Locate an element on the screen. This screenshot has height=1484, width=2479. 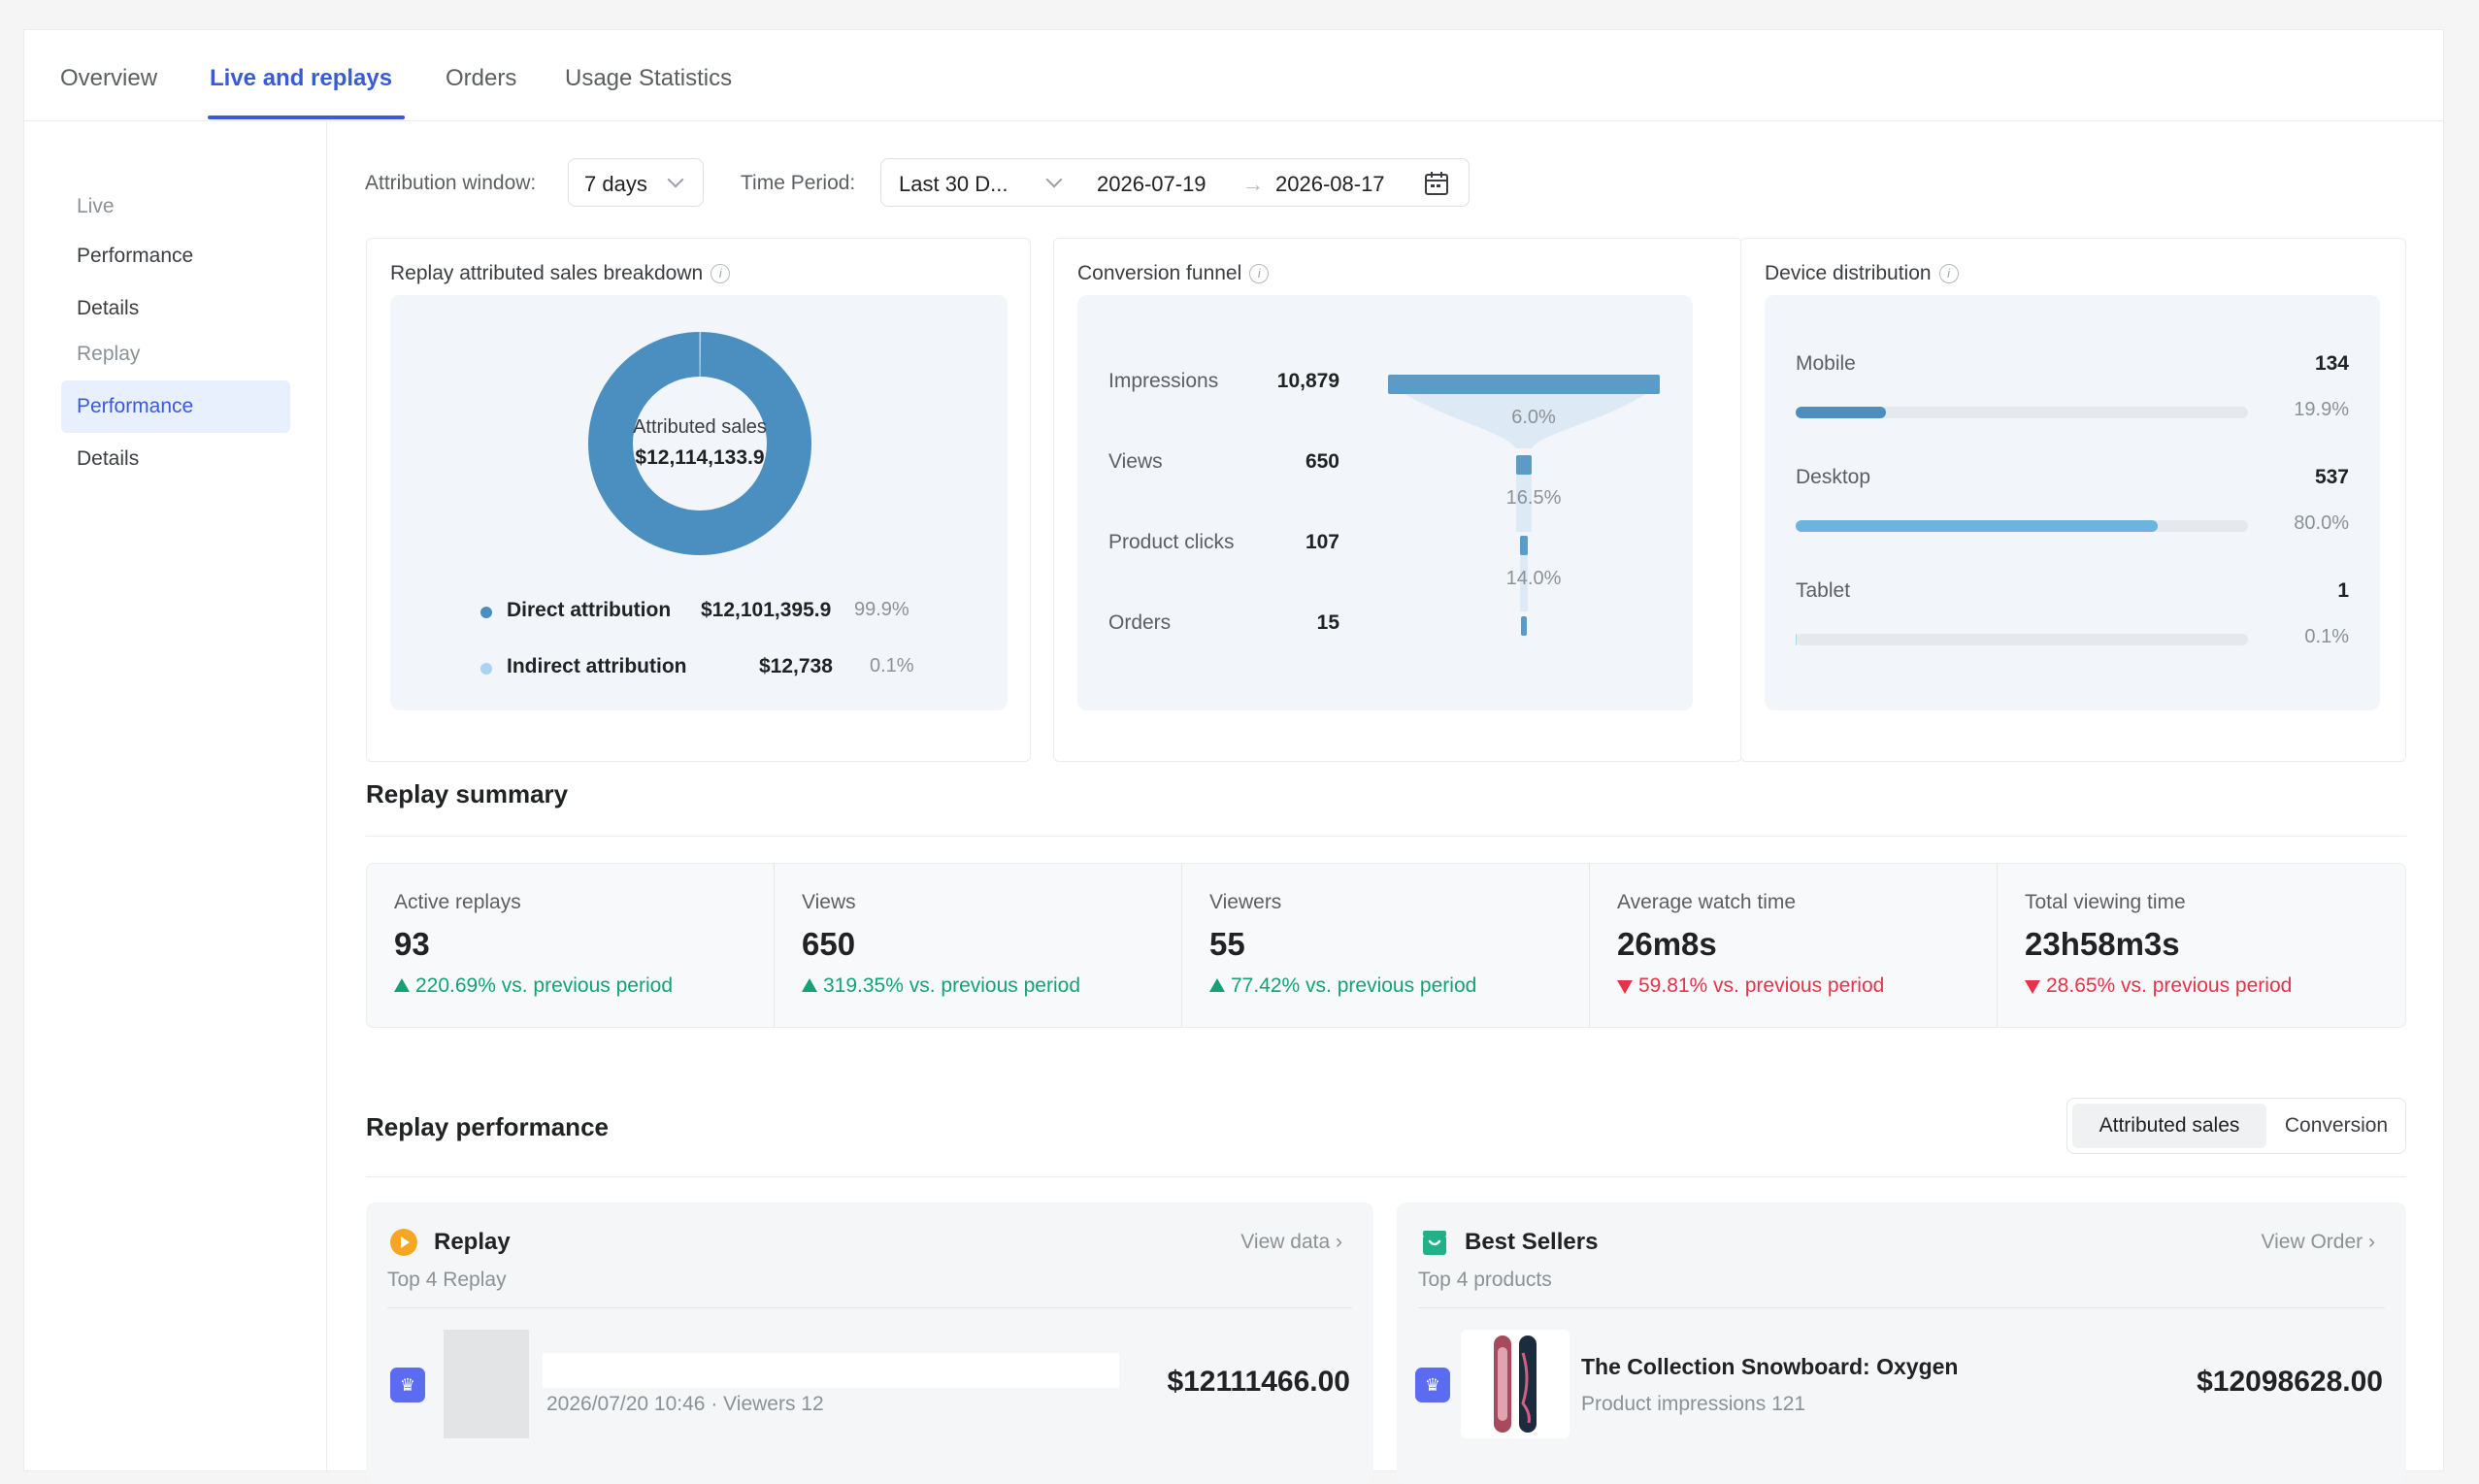
metric-label: Viewers is located at coordinates (1245, 902).